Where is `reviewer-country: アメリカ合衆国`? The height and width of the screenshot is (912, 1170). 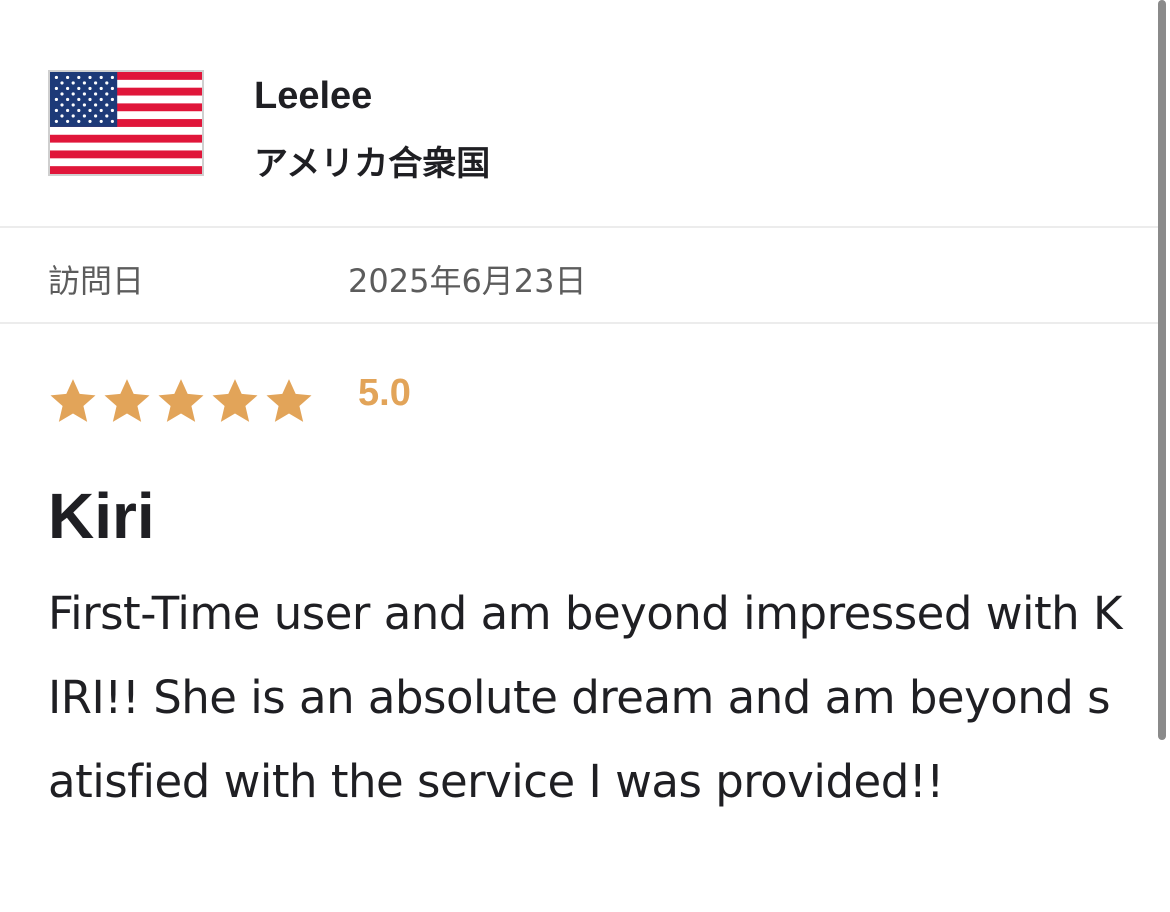
reviewer-country: アメリカ合衆国 is located at coordinates (372, 164).